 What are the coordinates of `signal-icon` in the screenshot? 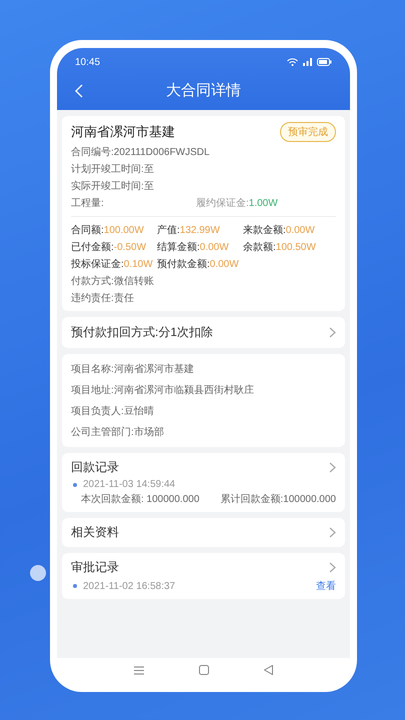 It's located at (307, 62).